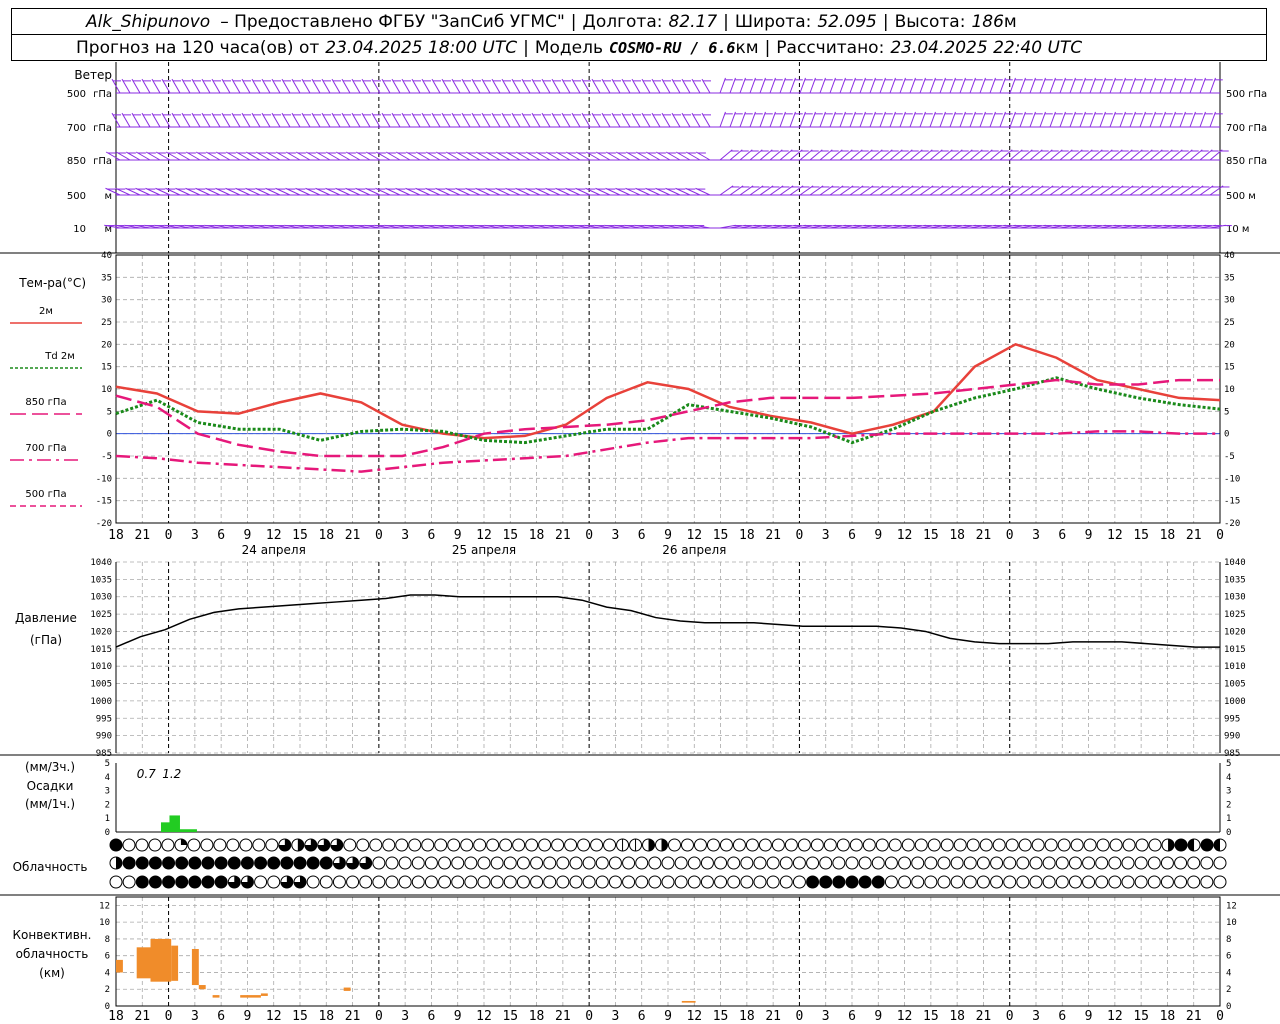  I want to click on date-label: 24 апреля, so click(274, 550).